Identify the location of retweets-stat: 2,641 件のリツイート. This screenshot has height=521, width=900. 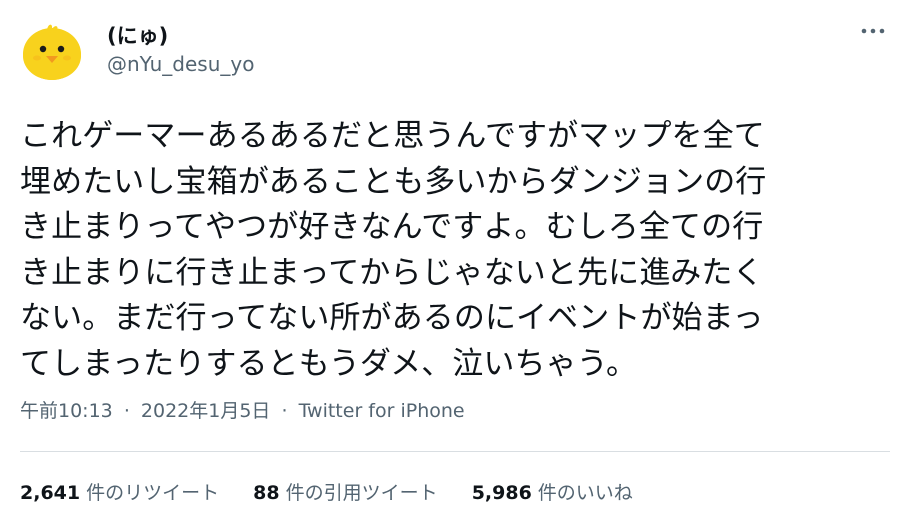
(119, 491).